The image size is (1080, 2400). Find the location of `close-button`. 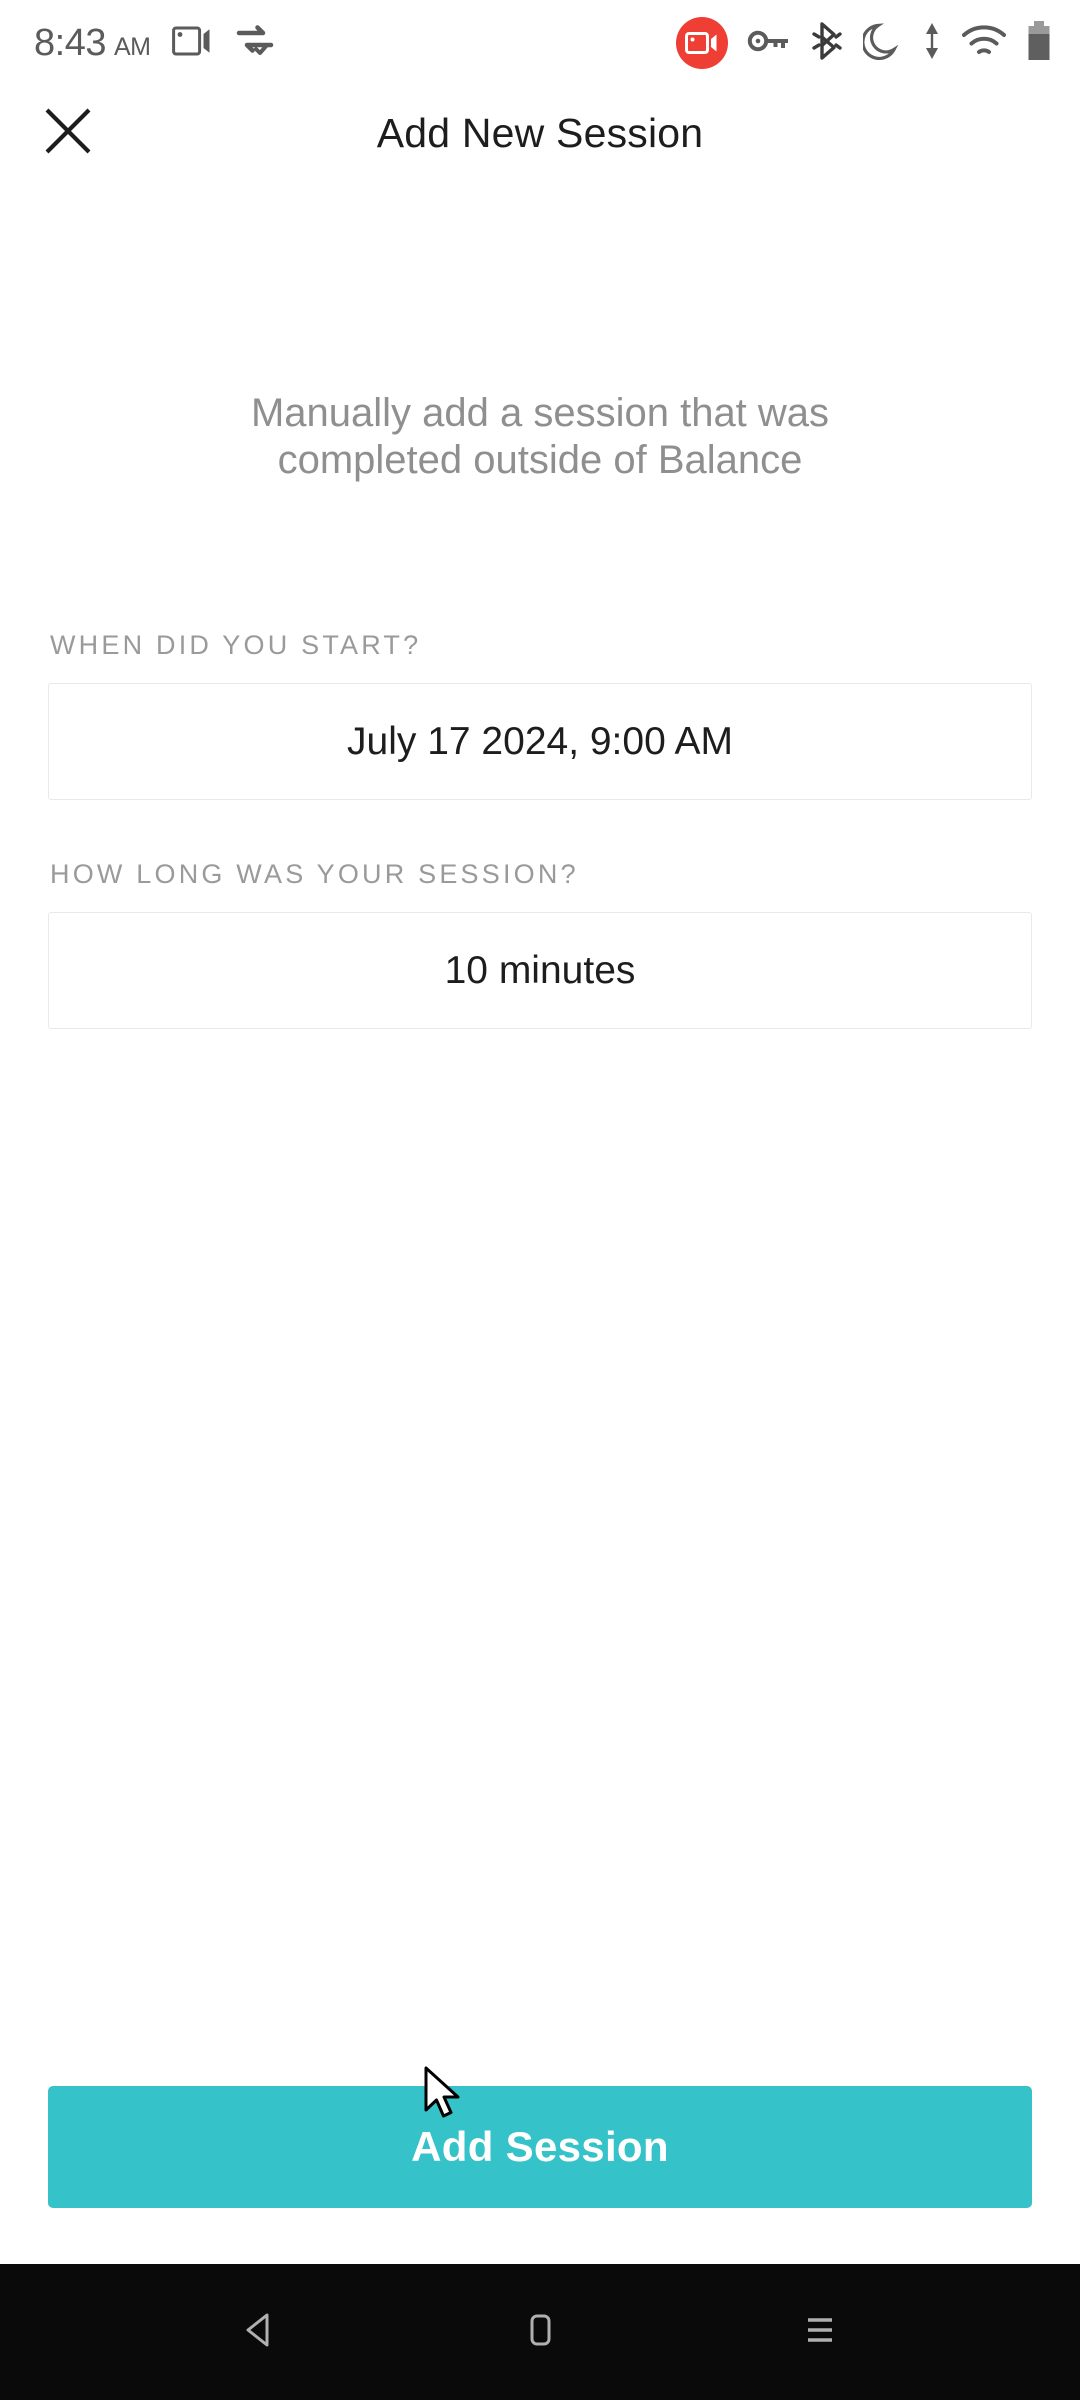

close-button is located at coordinates (68, 133).